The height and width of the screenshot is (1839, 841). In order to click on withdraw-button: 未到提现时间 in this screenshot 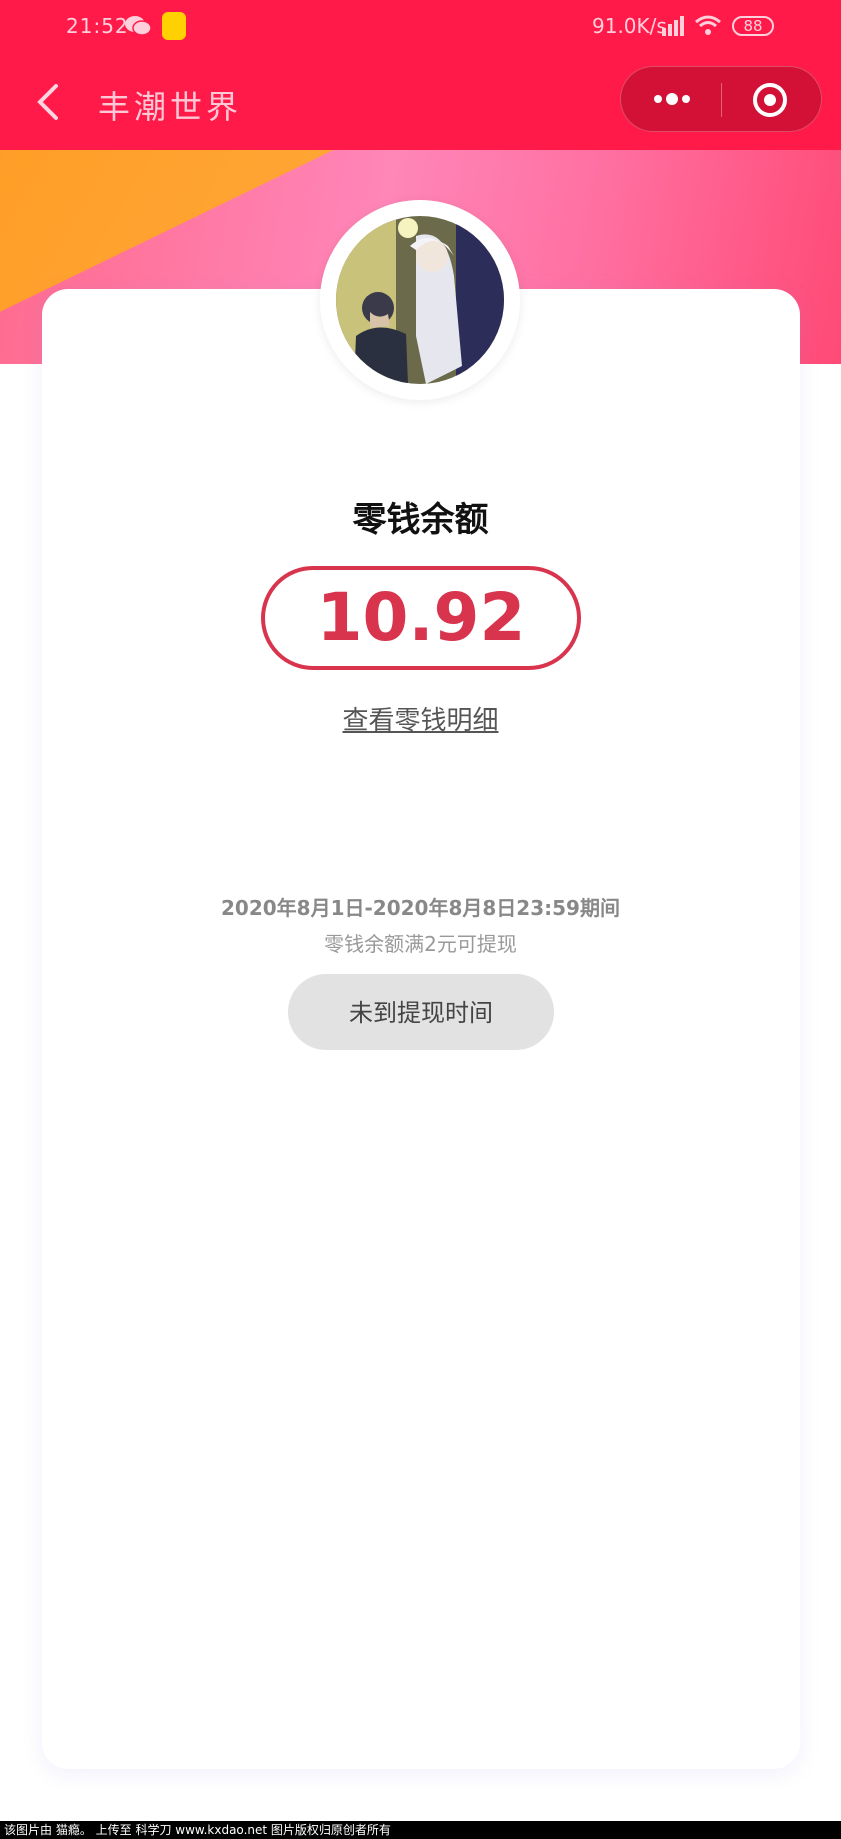, I will do `click(421, 1012)`.